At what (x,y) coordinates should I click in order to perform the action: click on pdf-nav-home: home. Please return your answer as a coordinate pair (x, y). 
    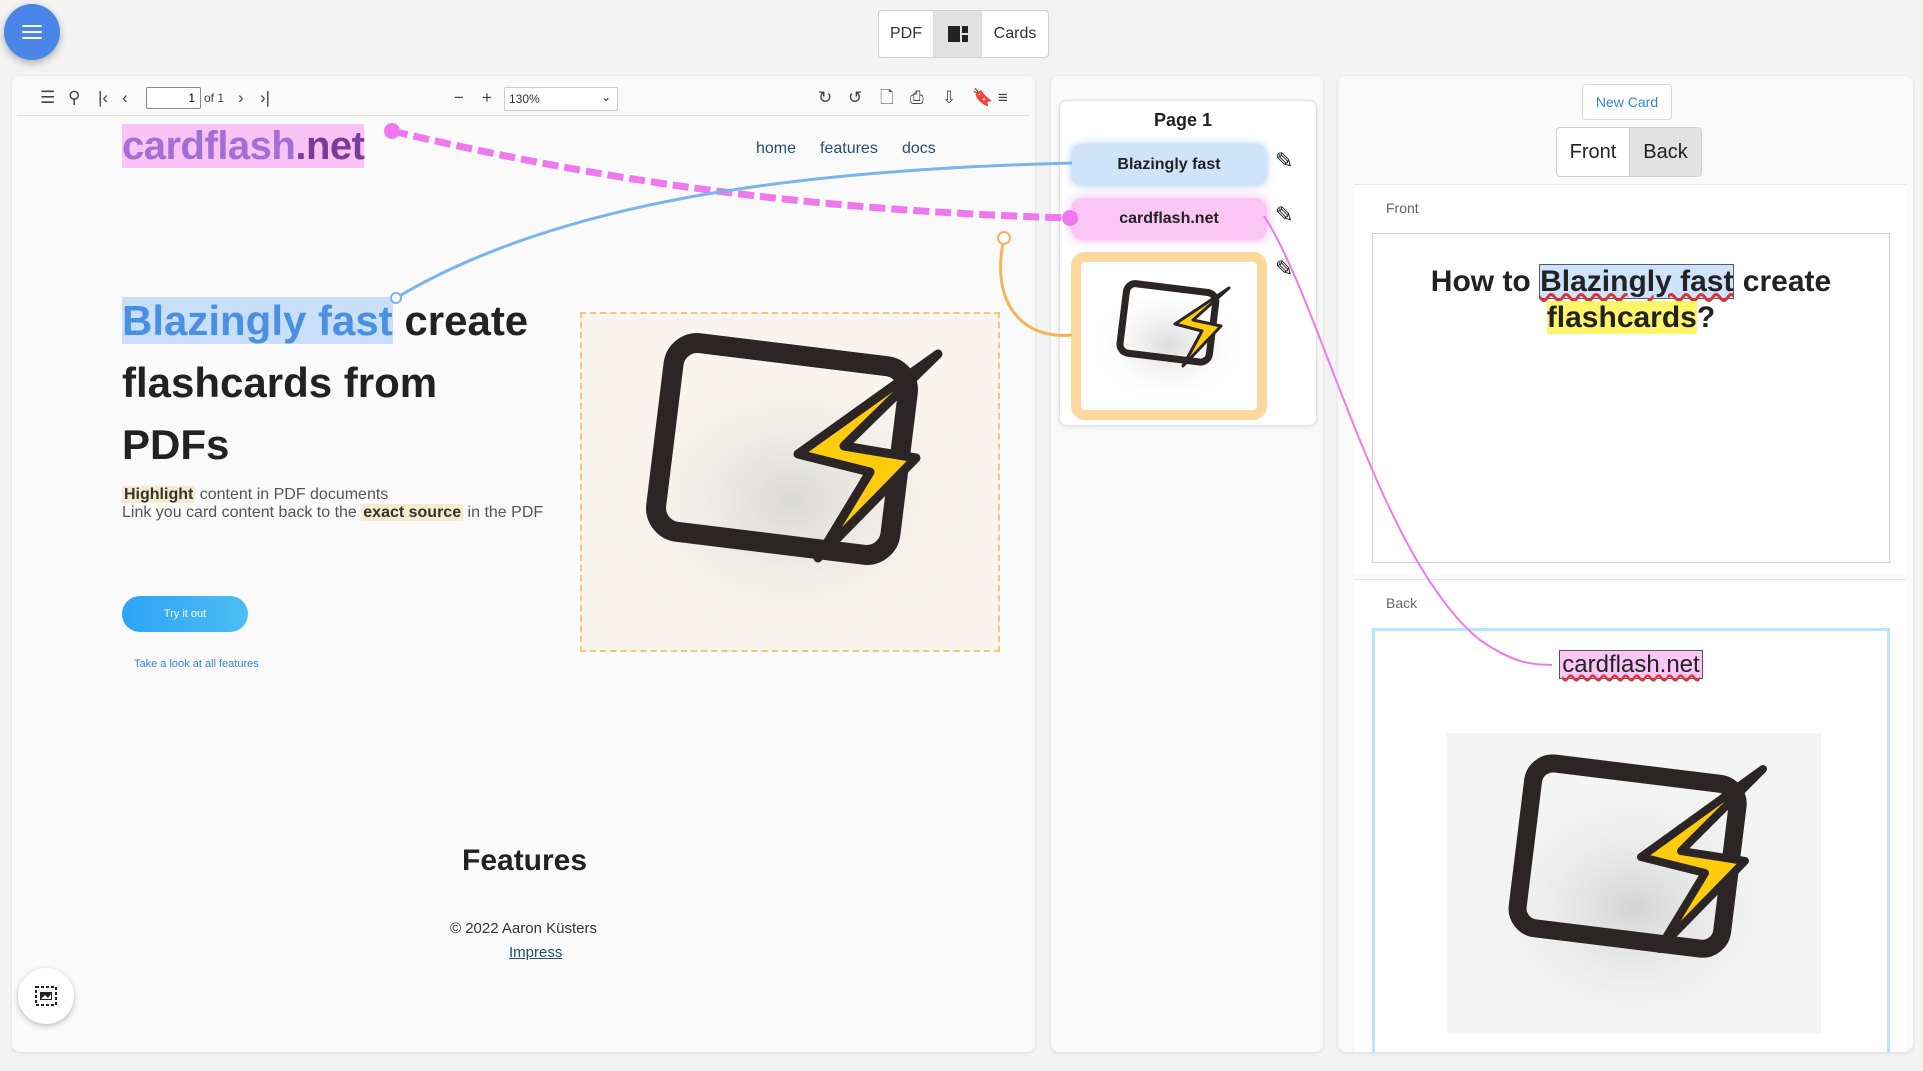
    Looking at the image, I should click on (776, 149).